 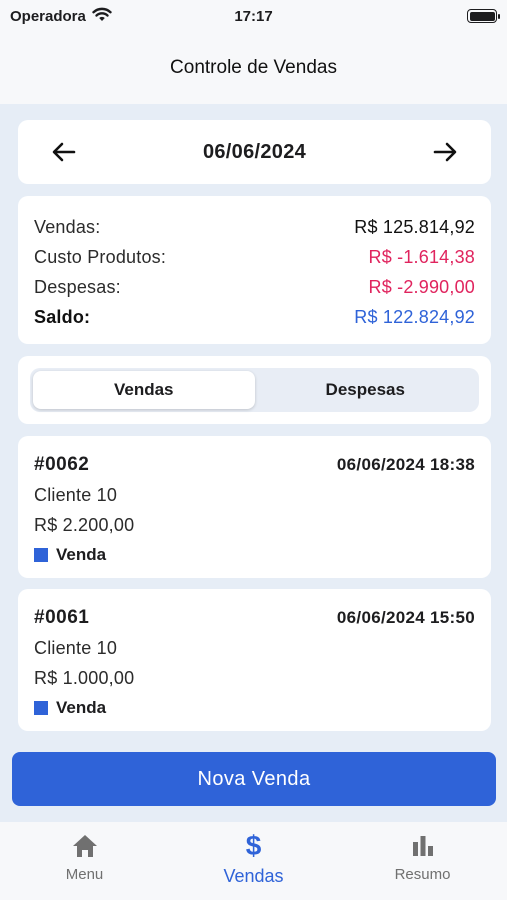 What do you see at coordinates (366, 390) in the screenshot?
I see `segment-despesas: Despesas` at bounding box center [366, 390].